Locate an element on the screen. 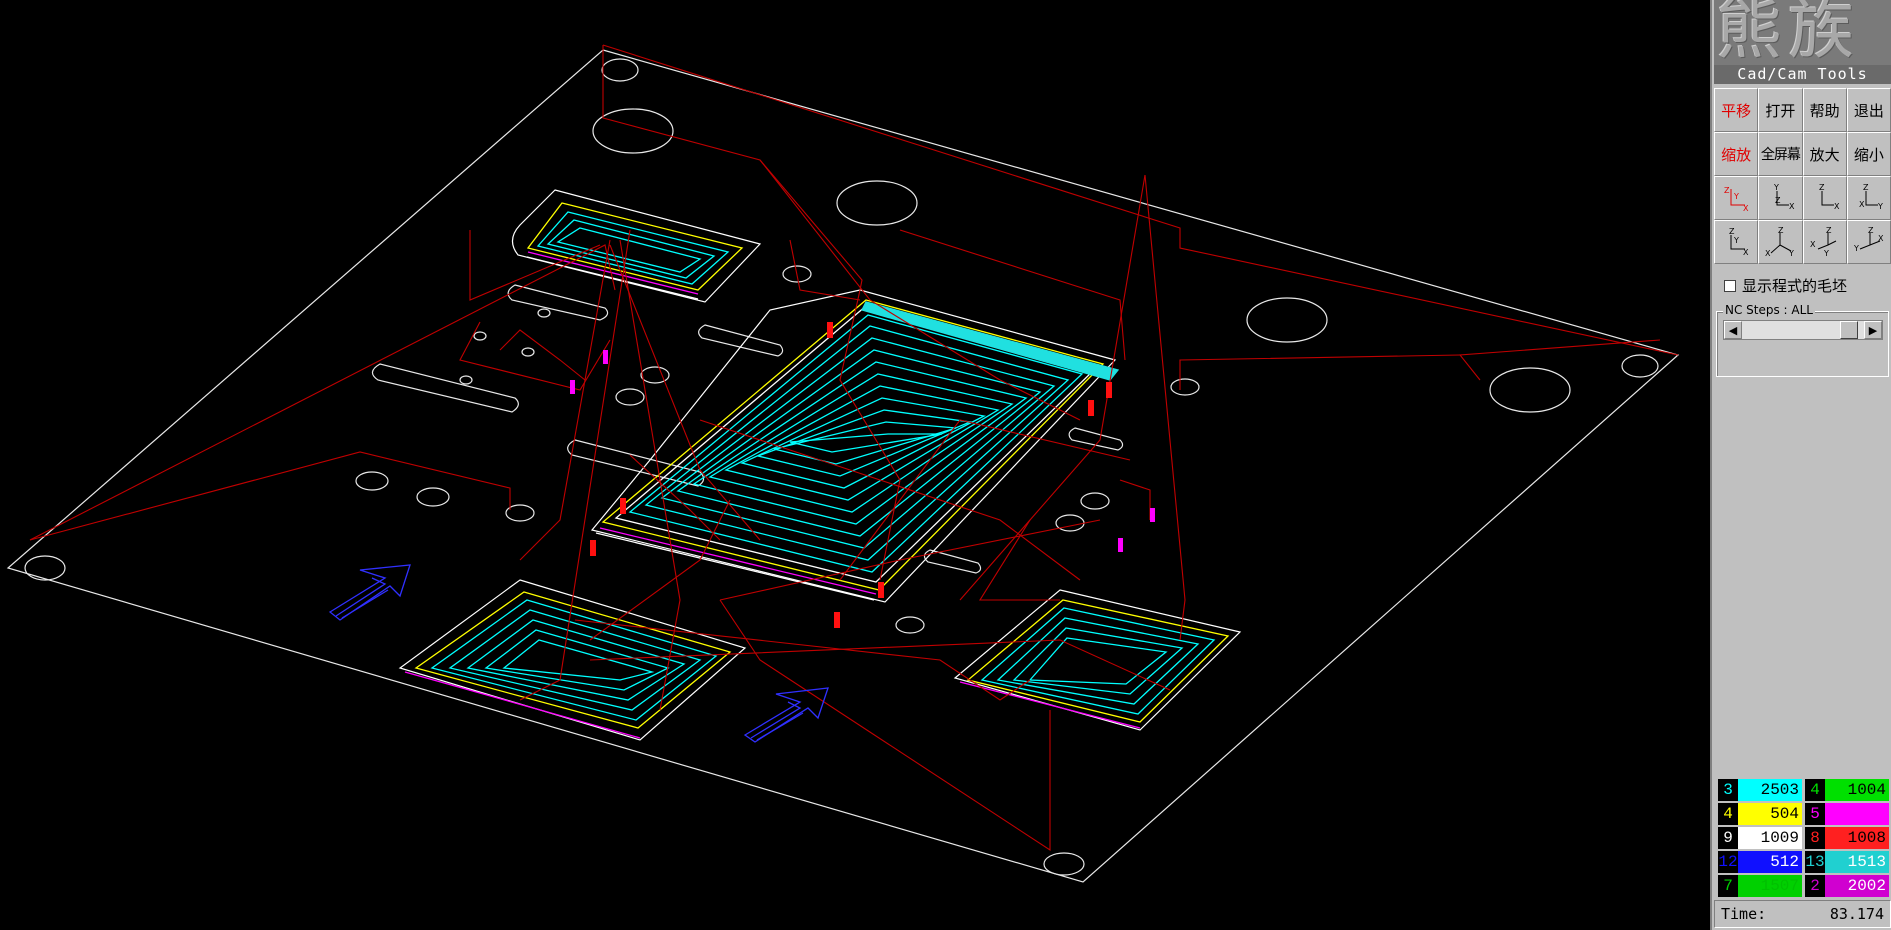  view-top-icon: Z Y X is located at coordinates (1739, 242).